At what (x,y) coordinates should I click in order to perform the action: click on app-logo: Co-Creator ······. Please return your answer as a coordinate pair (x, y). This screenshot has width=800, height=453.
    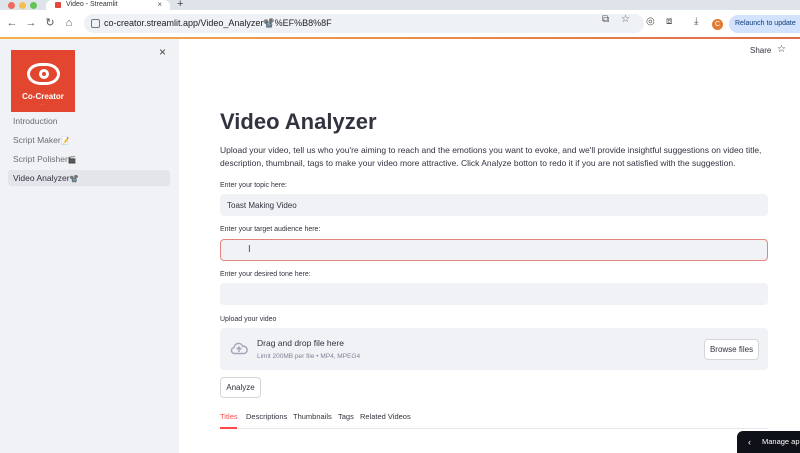
    Looking at the image, I should click on (43, 81).